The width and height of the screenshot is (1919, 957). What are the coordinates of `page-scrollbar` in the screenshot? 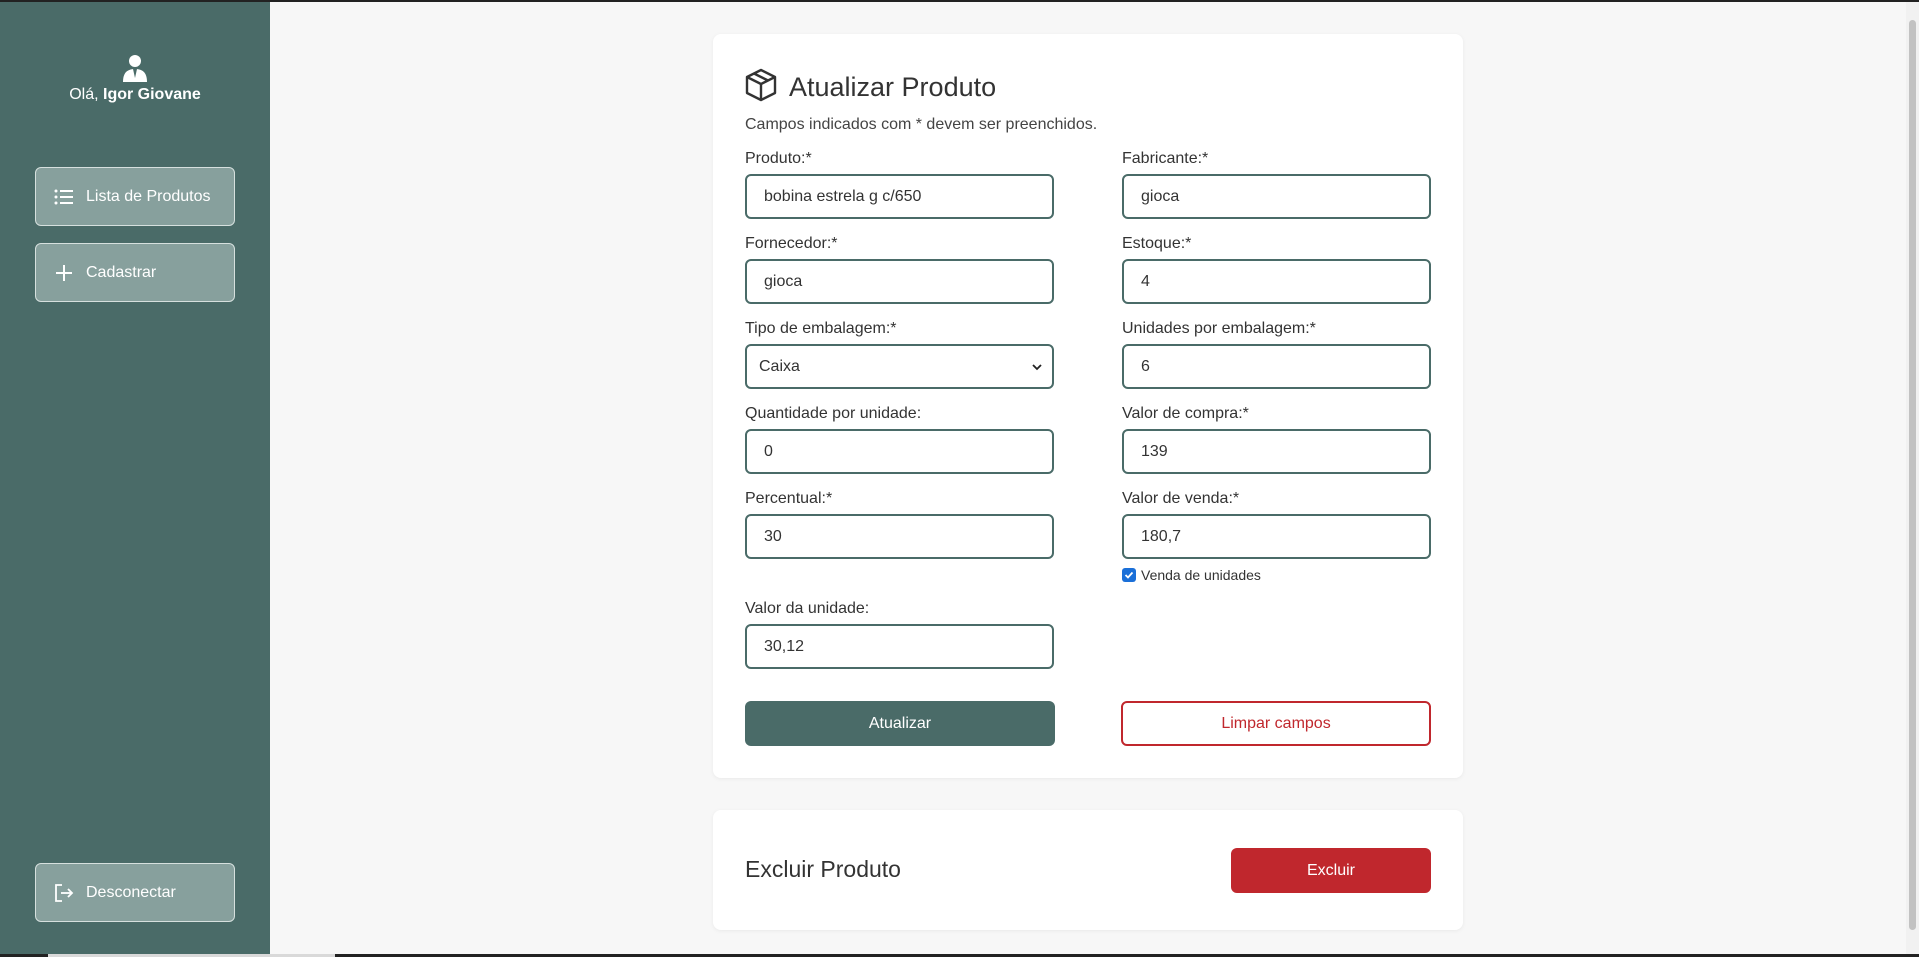 It's located at (1912, 478).